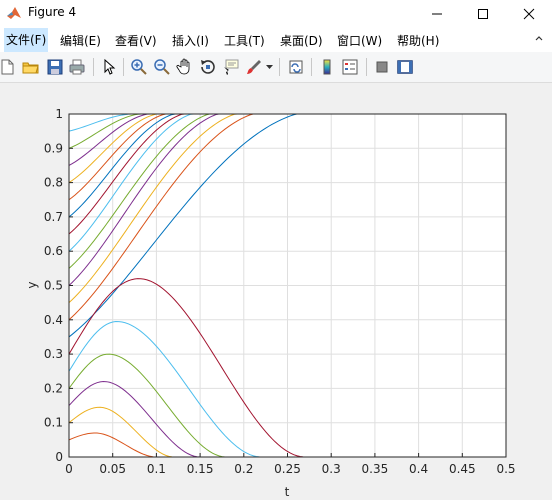  I want to click on menu-desktop: 桌面(D), so click(301, 40).